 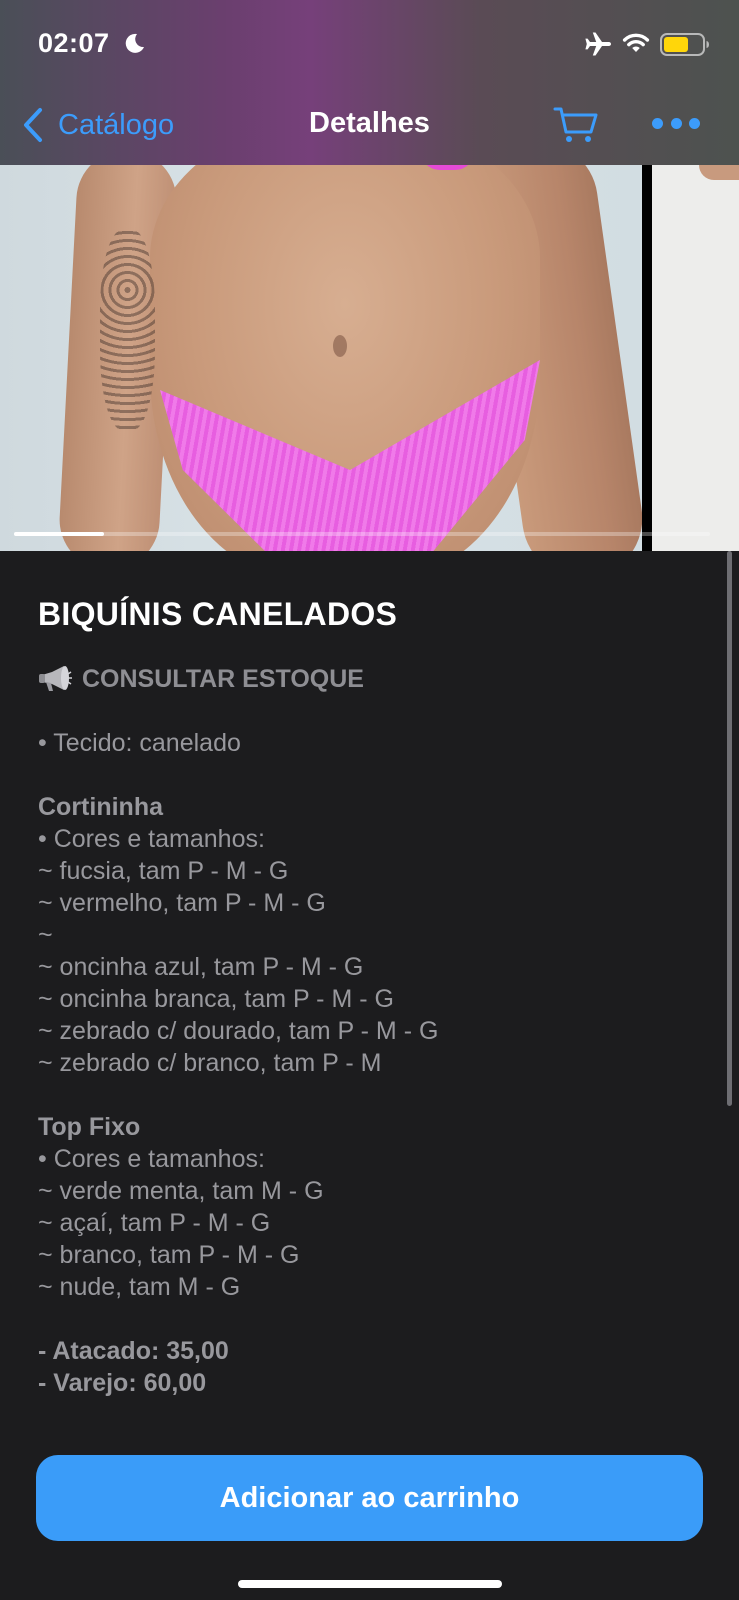 What do you see at coordinates (139, 743) in the screenshot?
I see `description-line: • Tecido: canelado` at bounding box center [139, 743].